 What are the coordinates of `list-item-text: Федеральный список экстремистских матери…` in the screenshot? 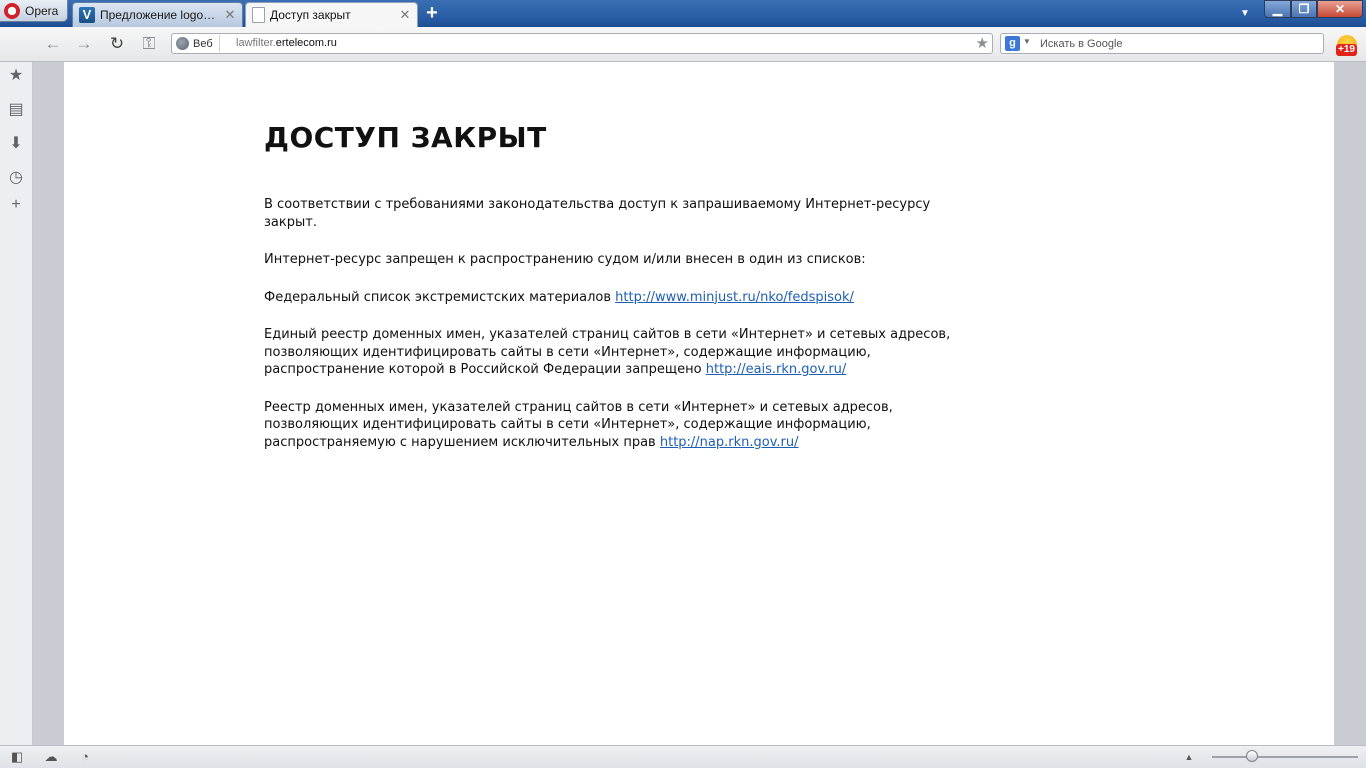 It's located at (440, 297).